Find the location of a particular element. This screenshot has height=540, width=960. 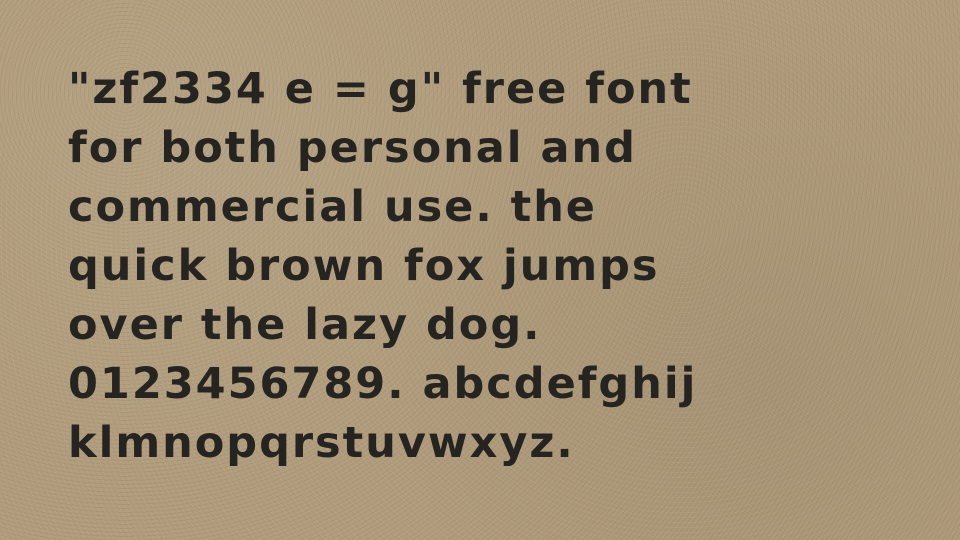

specimen-line-4: QUICK BROWN FOX JUMPS is located at coordinates (364, 266).